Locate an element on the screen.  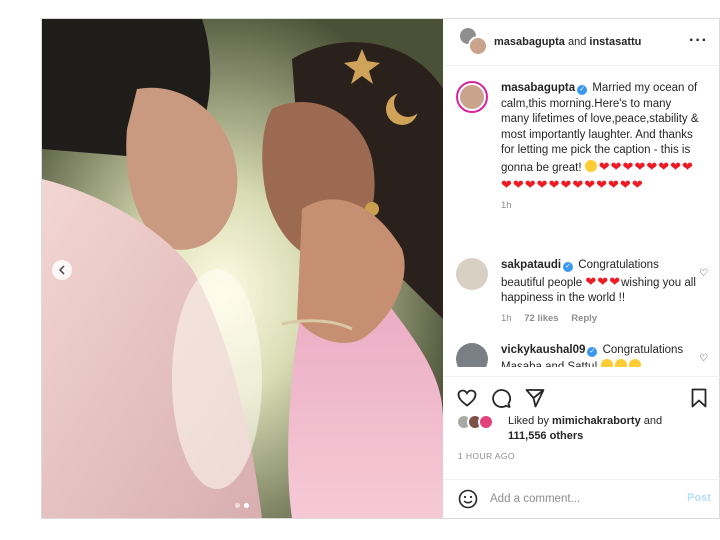
likes-count: 111,556 others is located at coordinates (545, 436).